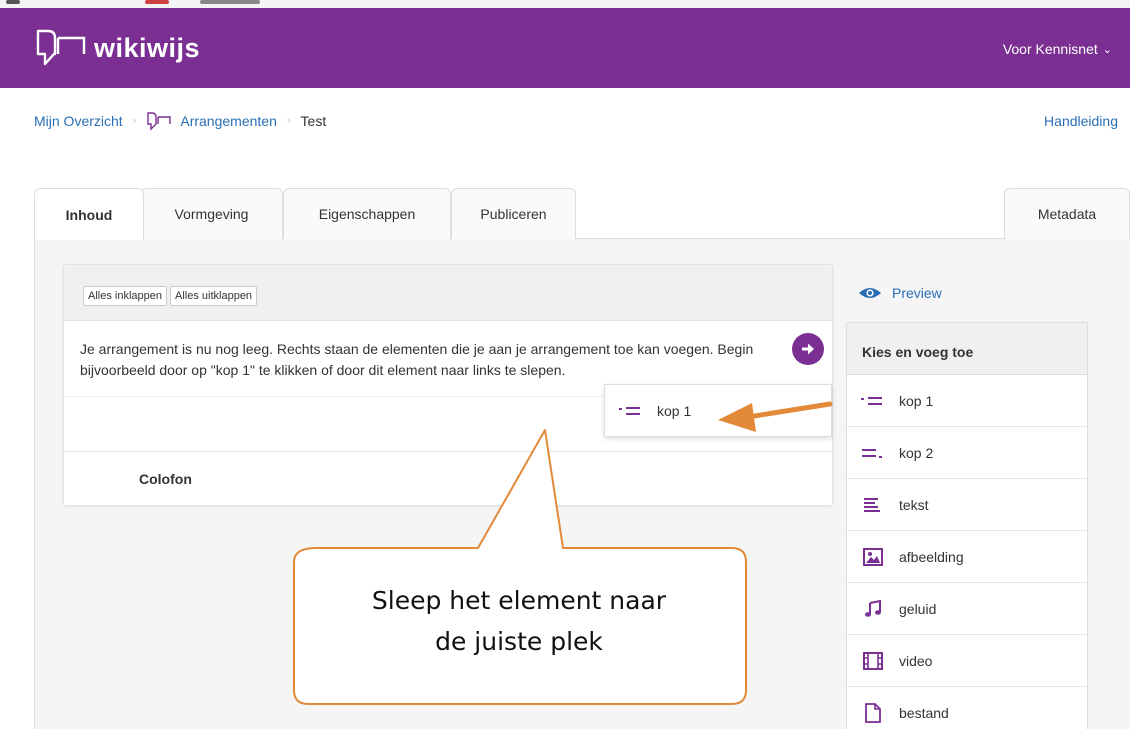 The image size is (1130, 729). What do you see at coordinates (967, 661) in the screenshot?
I see `sidebar-item-video: video` at bounding box center [967, 661].